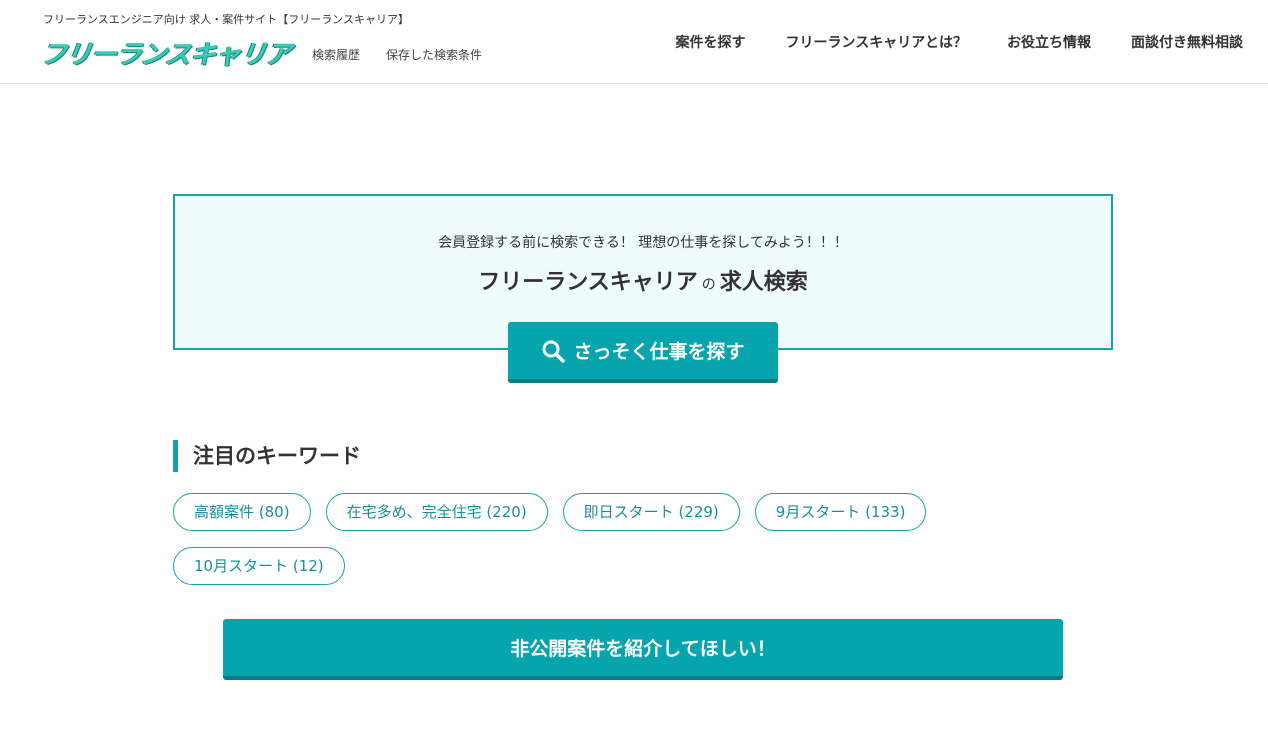  I want to click on search-title-main: 求人検索, so click(763, 282).